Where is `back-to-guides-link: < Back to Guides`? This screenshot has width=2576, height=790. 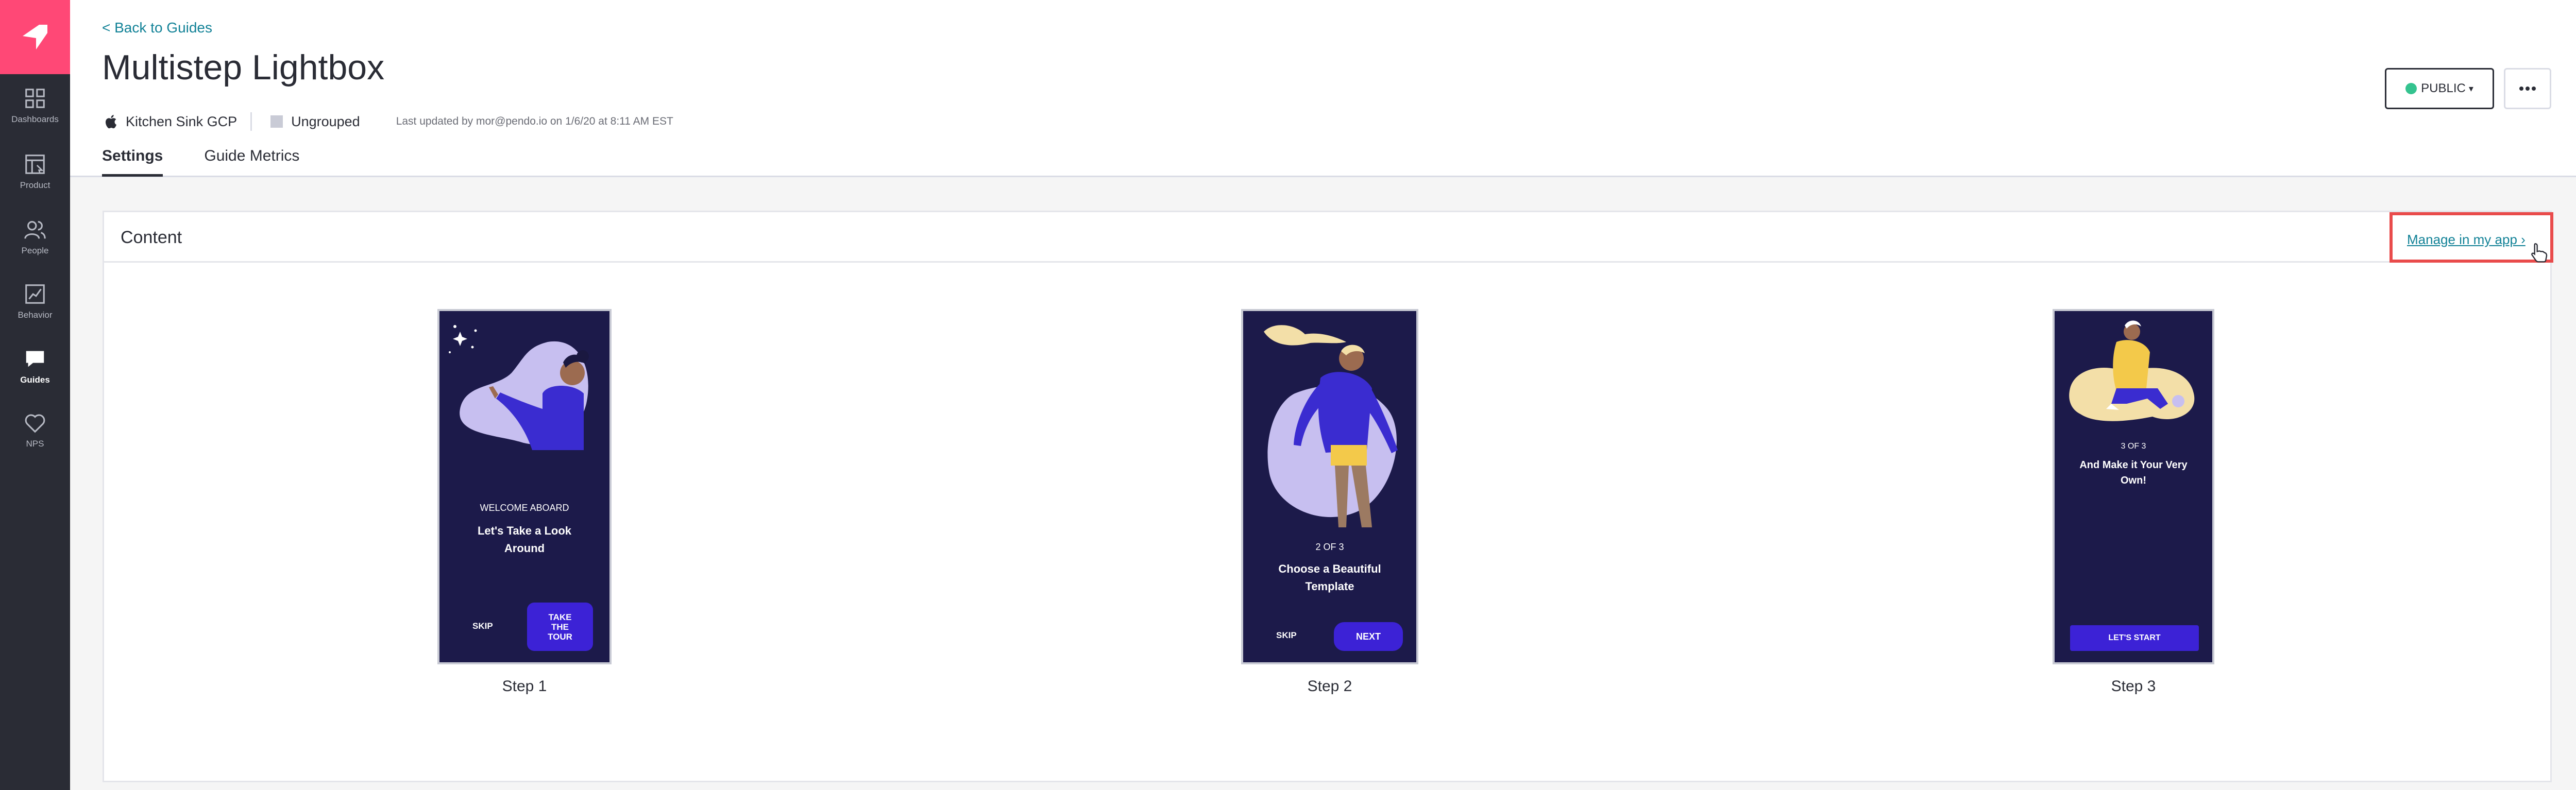
back-to-guides-link: < Back to Guides is located at coordinates (157, 28).